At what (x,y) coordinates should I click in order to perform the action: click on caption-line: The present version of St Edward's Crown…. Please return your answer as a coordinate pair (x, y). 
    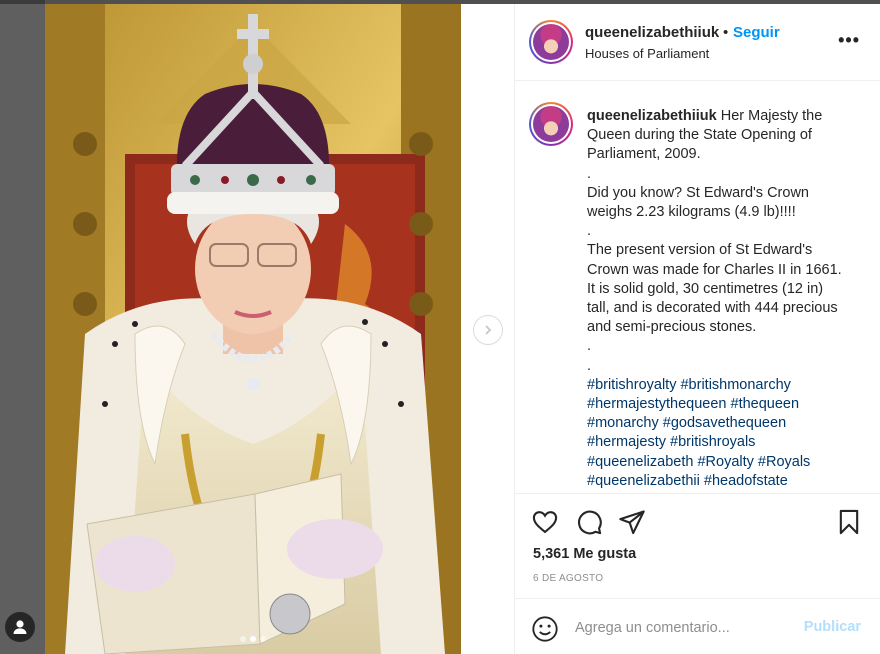
    Looking at the image, I should click on (714, 289).